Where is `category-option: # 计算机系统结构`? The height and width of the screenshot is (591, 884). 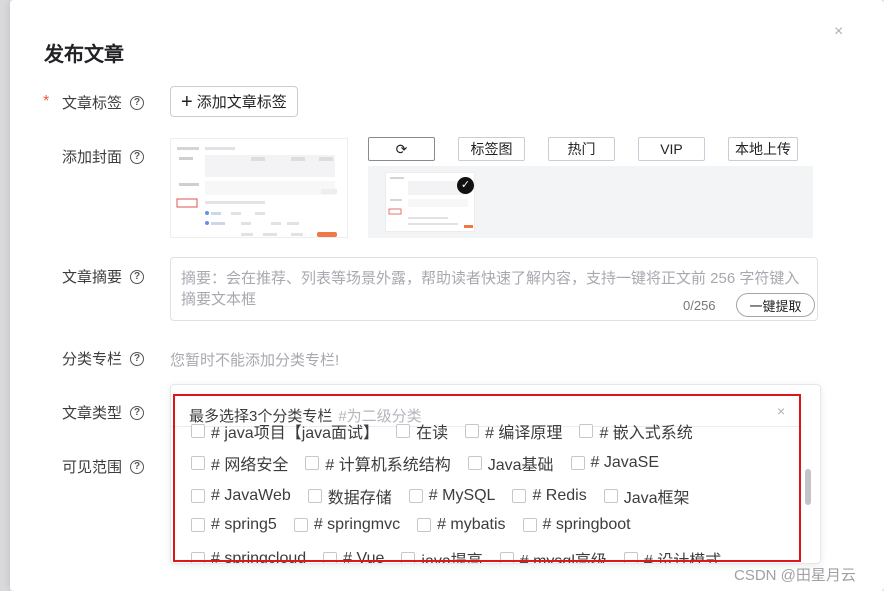
category-option: # 计算机系统结构 is located at coordinates (378, 463).